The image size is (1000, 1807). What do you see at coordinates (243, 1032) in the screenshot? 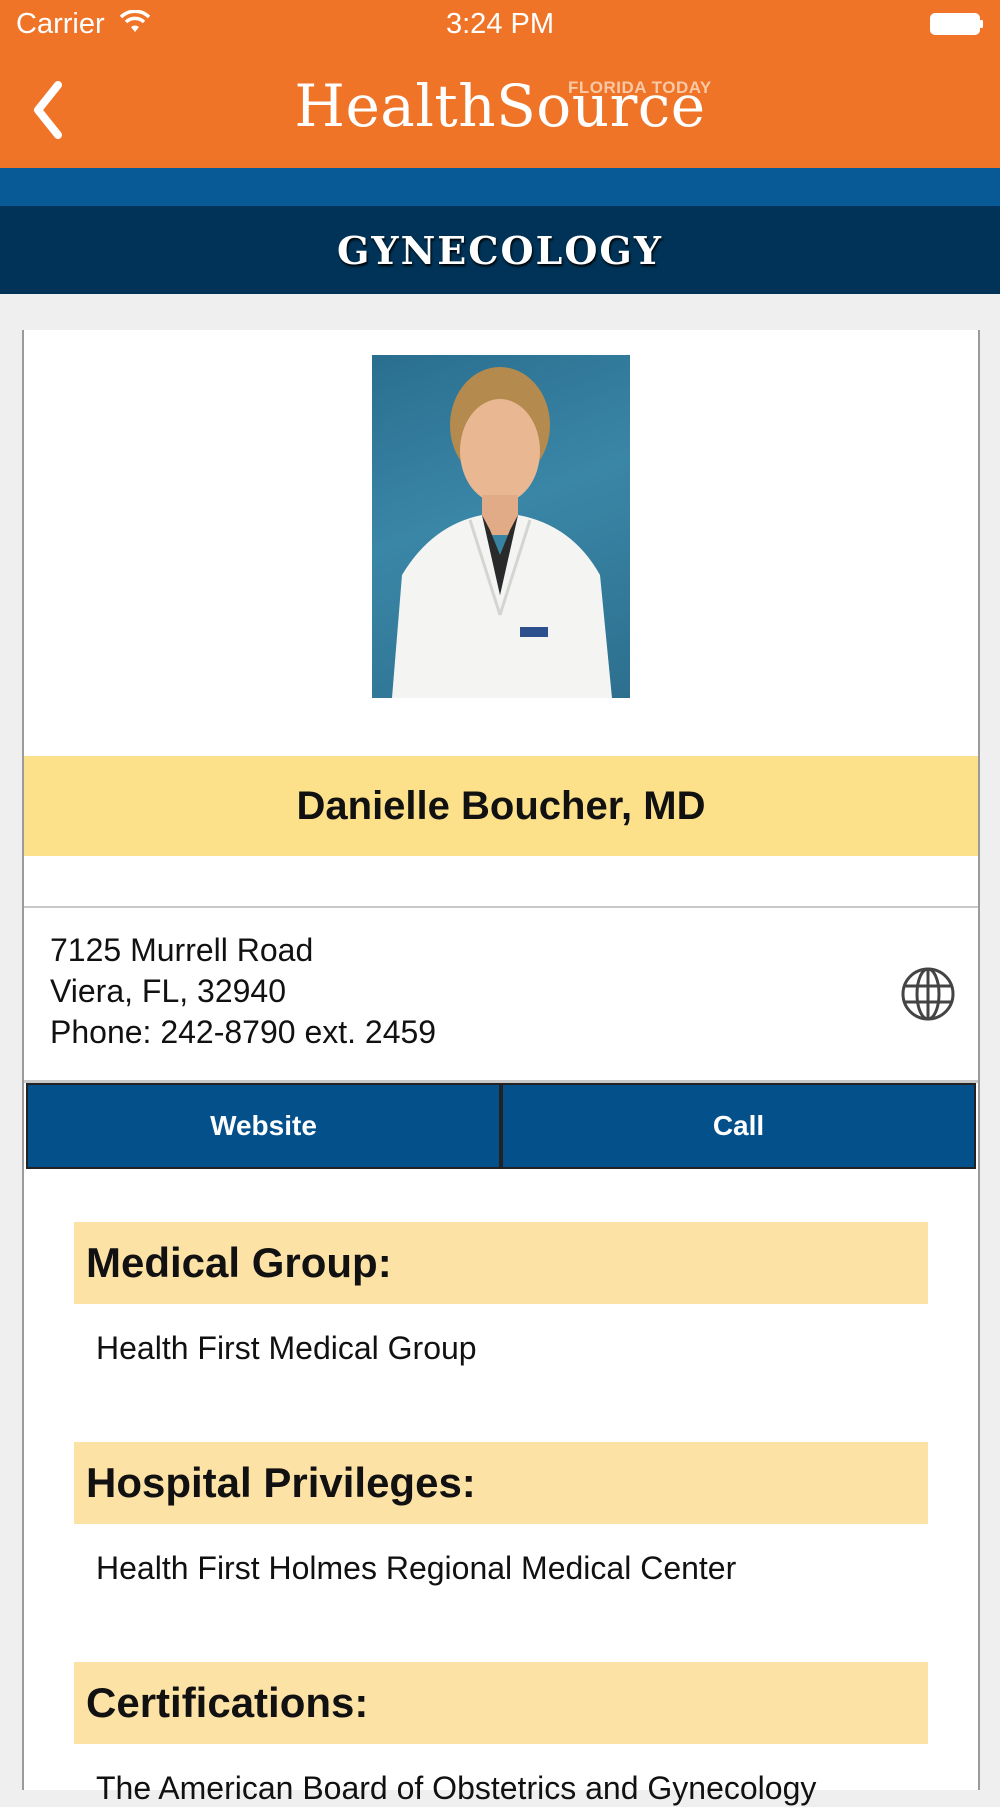
I see `phone-number: Phone: 242-8790 ext. 2459` at bounding box center [243, 1032].